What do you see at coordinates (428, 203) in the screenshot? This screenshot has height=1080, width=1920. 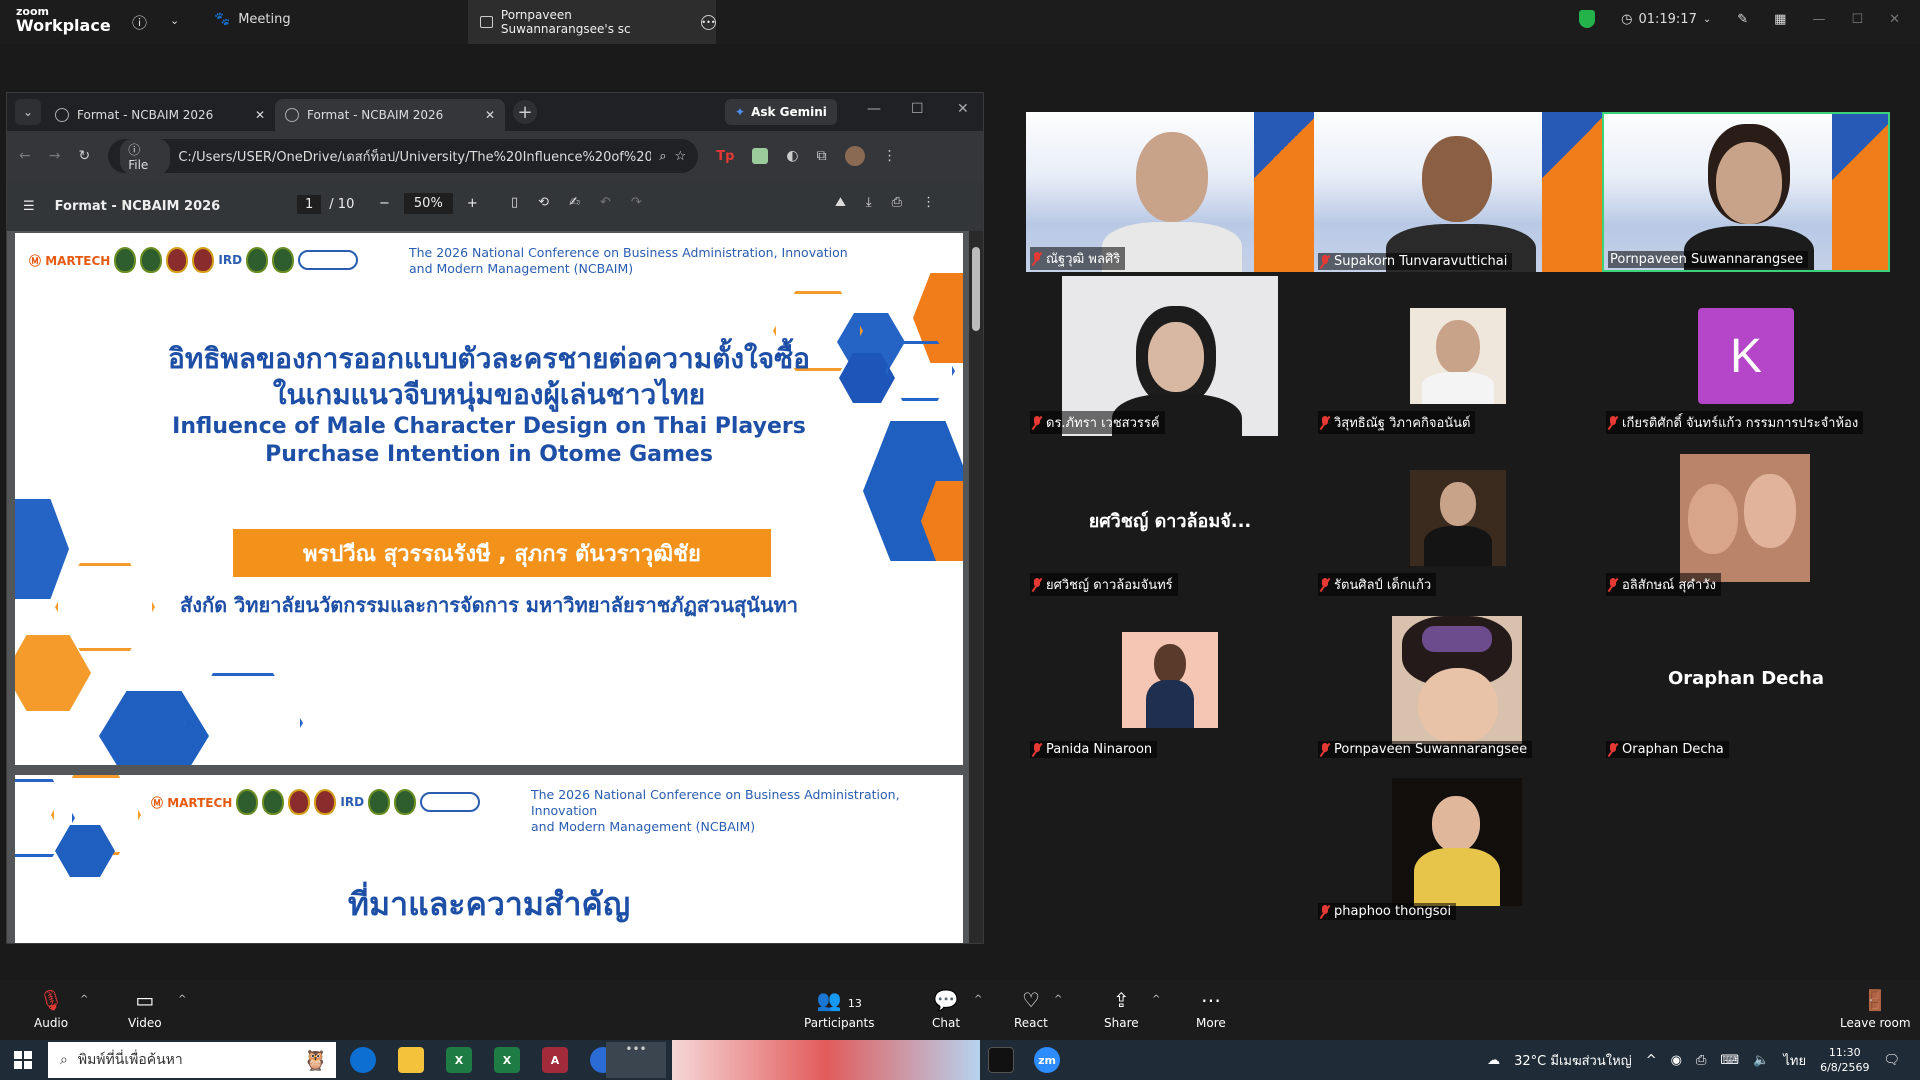 I see `zoom-input: 50%` at bounding box center [428, 203].